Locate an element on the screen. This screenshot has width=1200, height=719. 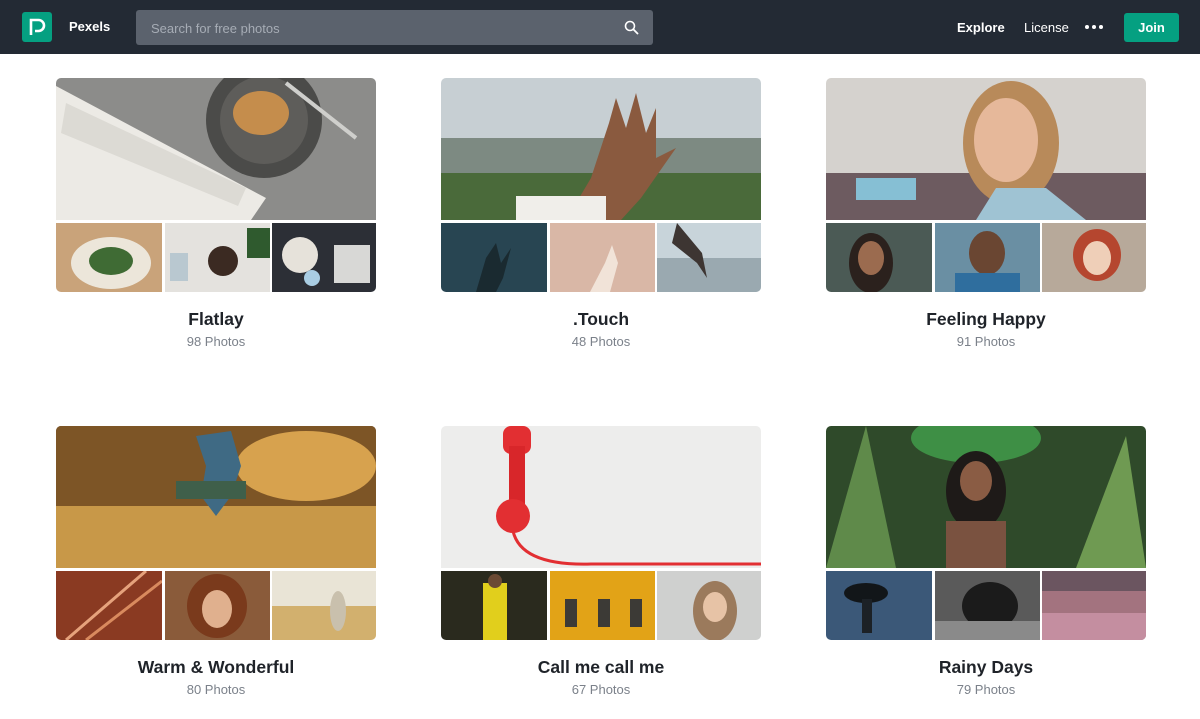
collection-title: Warm & Wonderful is located at coordinates (216, 667).